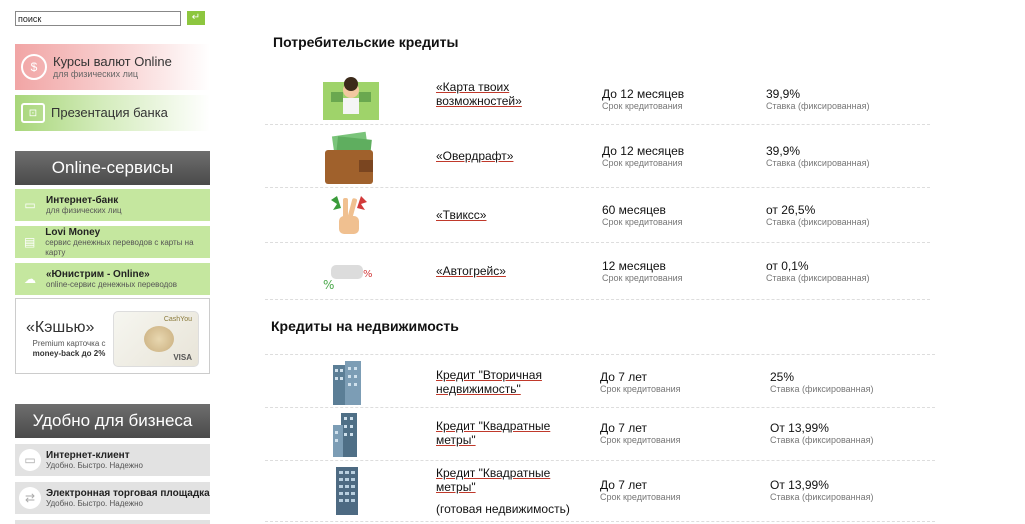 The image size is (1025, 524). Describe the element at coordinates (112, 421) in the screenshot. I see `business-header: Удобно для бизнеса` at that location.